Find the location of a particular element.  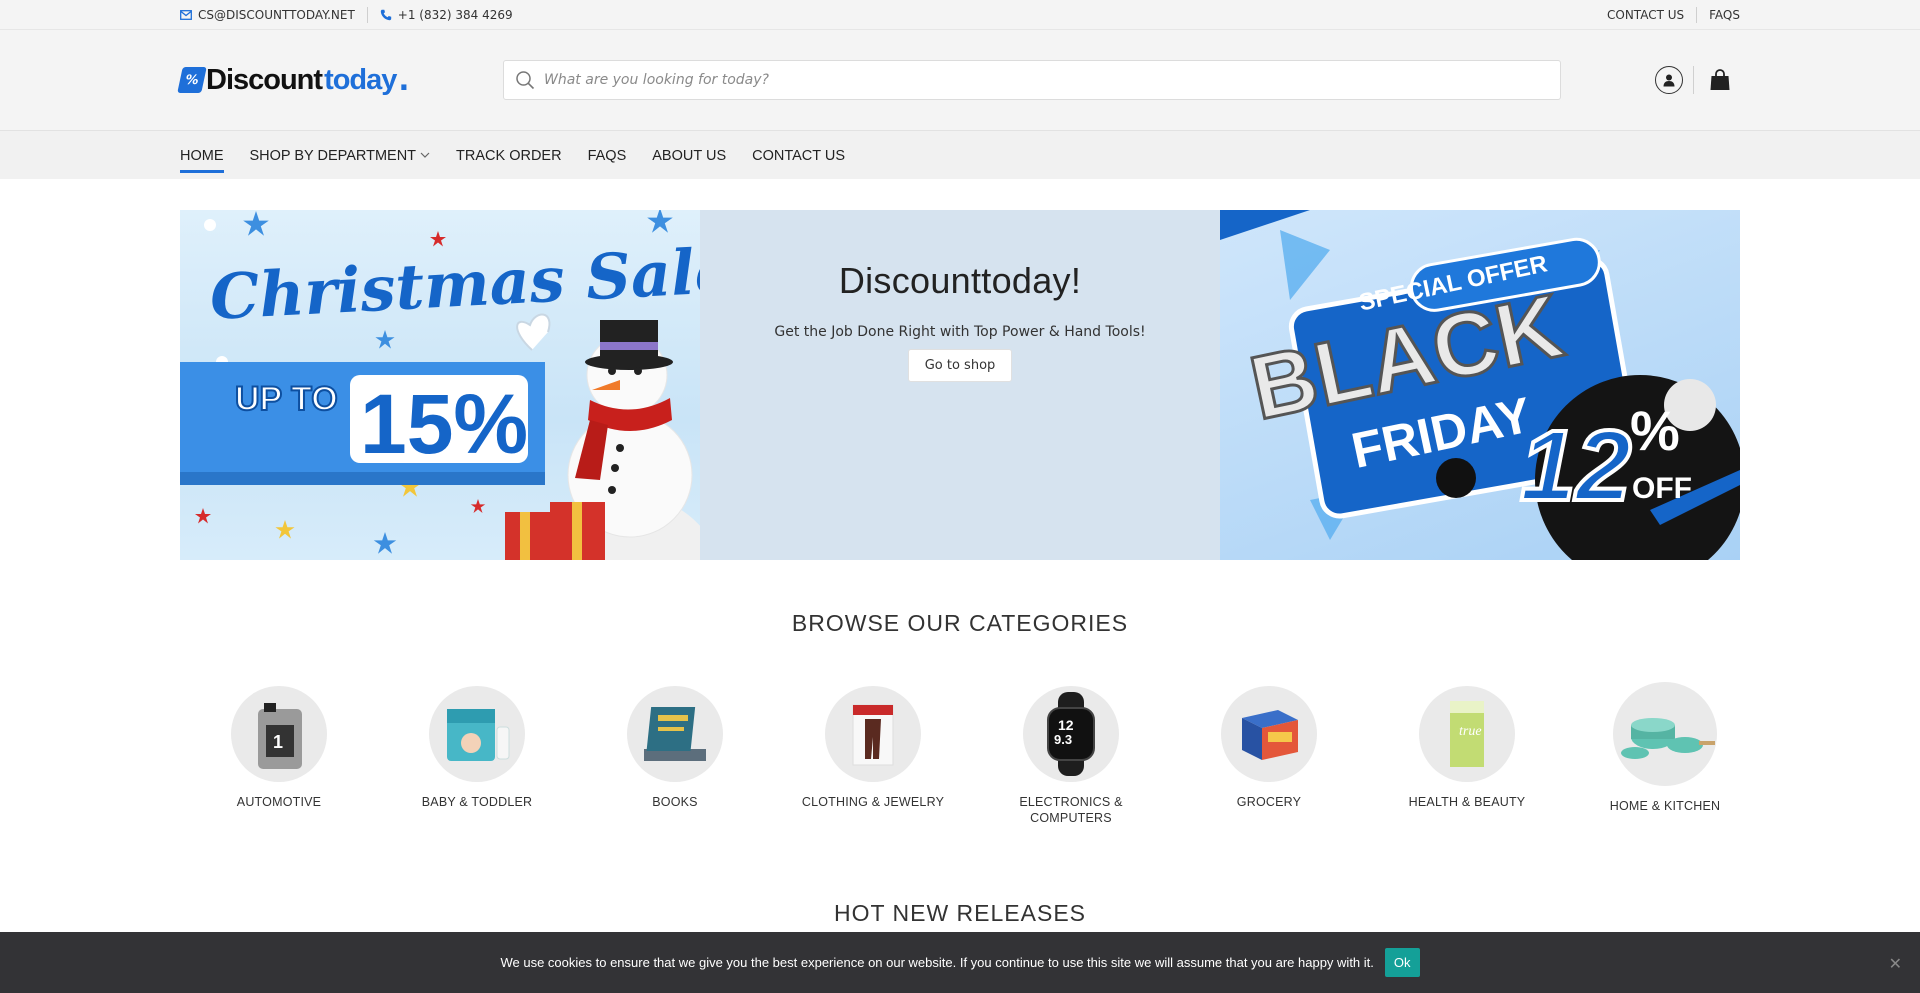

shopping-bag-icon is located at coordinates (1720, 79).